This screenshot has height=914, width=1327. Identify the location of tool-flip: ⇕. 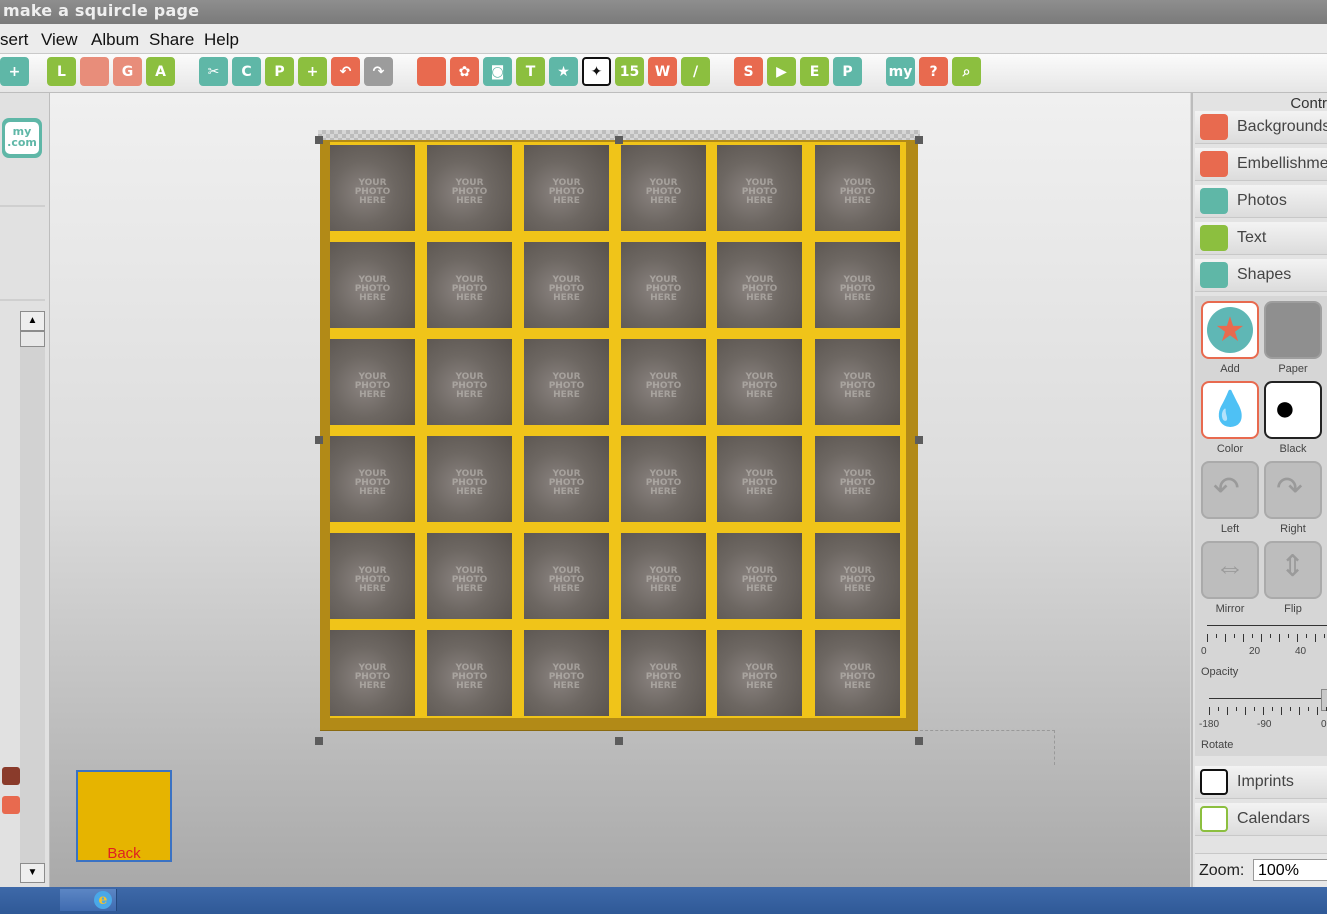
(1293, 570).